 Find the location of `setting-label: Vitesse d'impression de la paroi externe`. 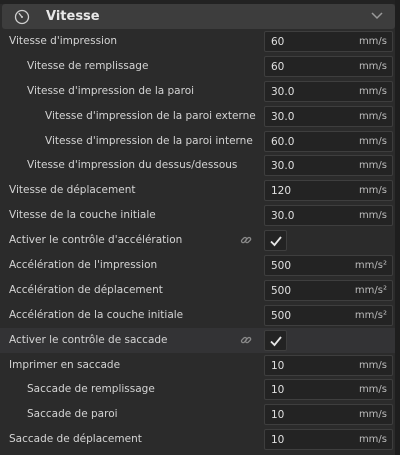

setting-label: Vitesse d'impression de la paroi externe is located at coordinates (150, 115).